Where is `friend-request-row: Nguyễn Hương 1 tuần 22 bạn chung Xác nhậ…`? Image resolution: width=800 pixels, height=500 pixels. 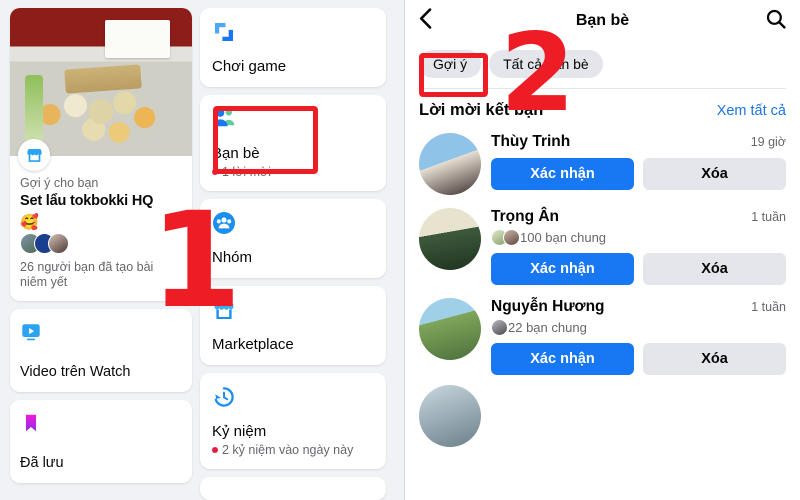
friend-request-row: Nguyễn Hương 1 tuần 22 bạn chung Xác nhậ… is located at coordinates (602, 338).